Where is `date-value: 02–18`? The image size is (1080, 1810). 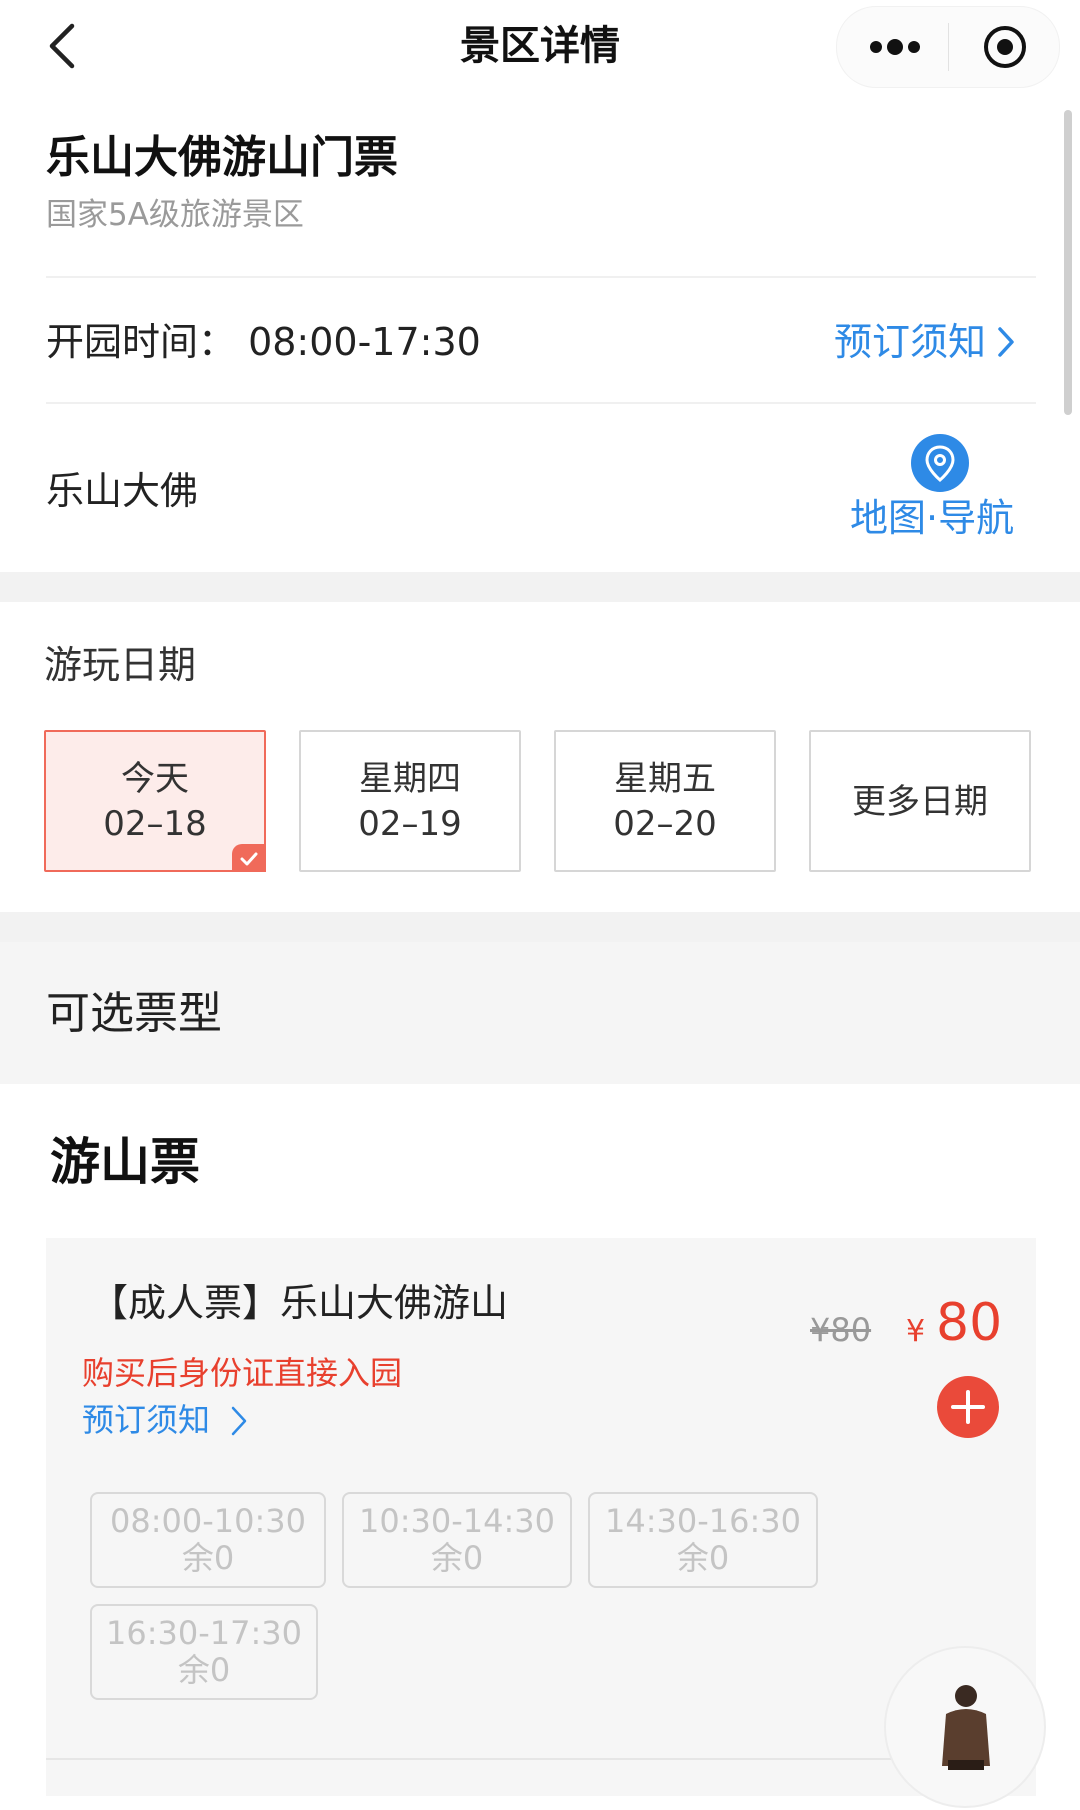
date-value: 02–18 is located at coordinates (155, 824).